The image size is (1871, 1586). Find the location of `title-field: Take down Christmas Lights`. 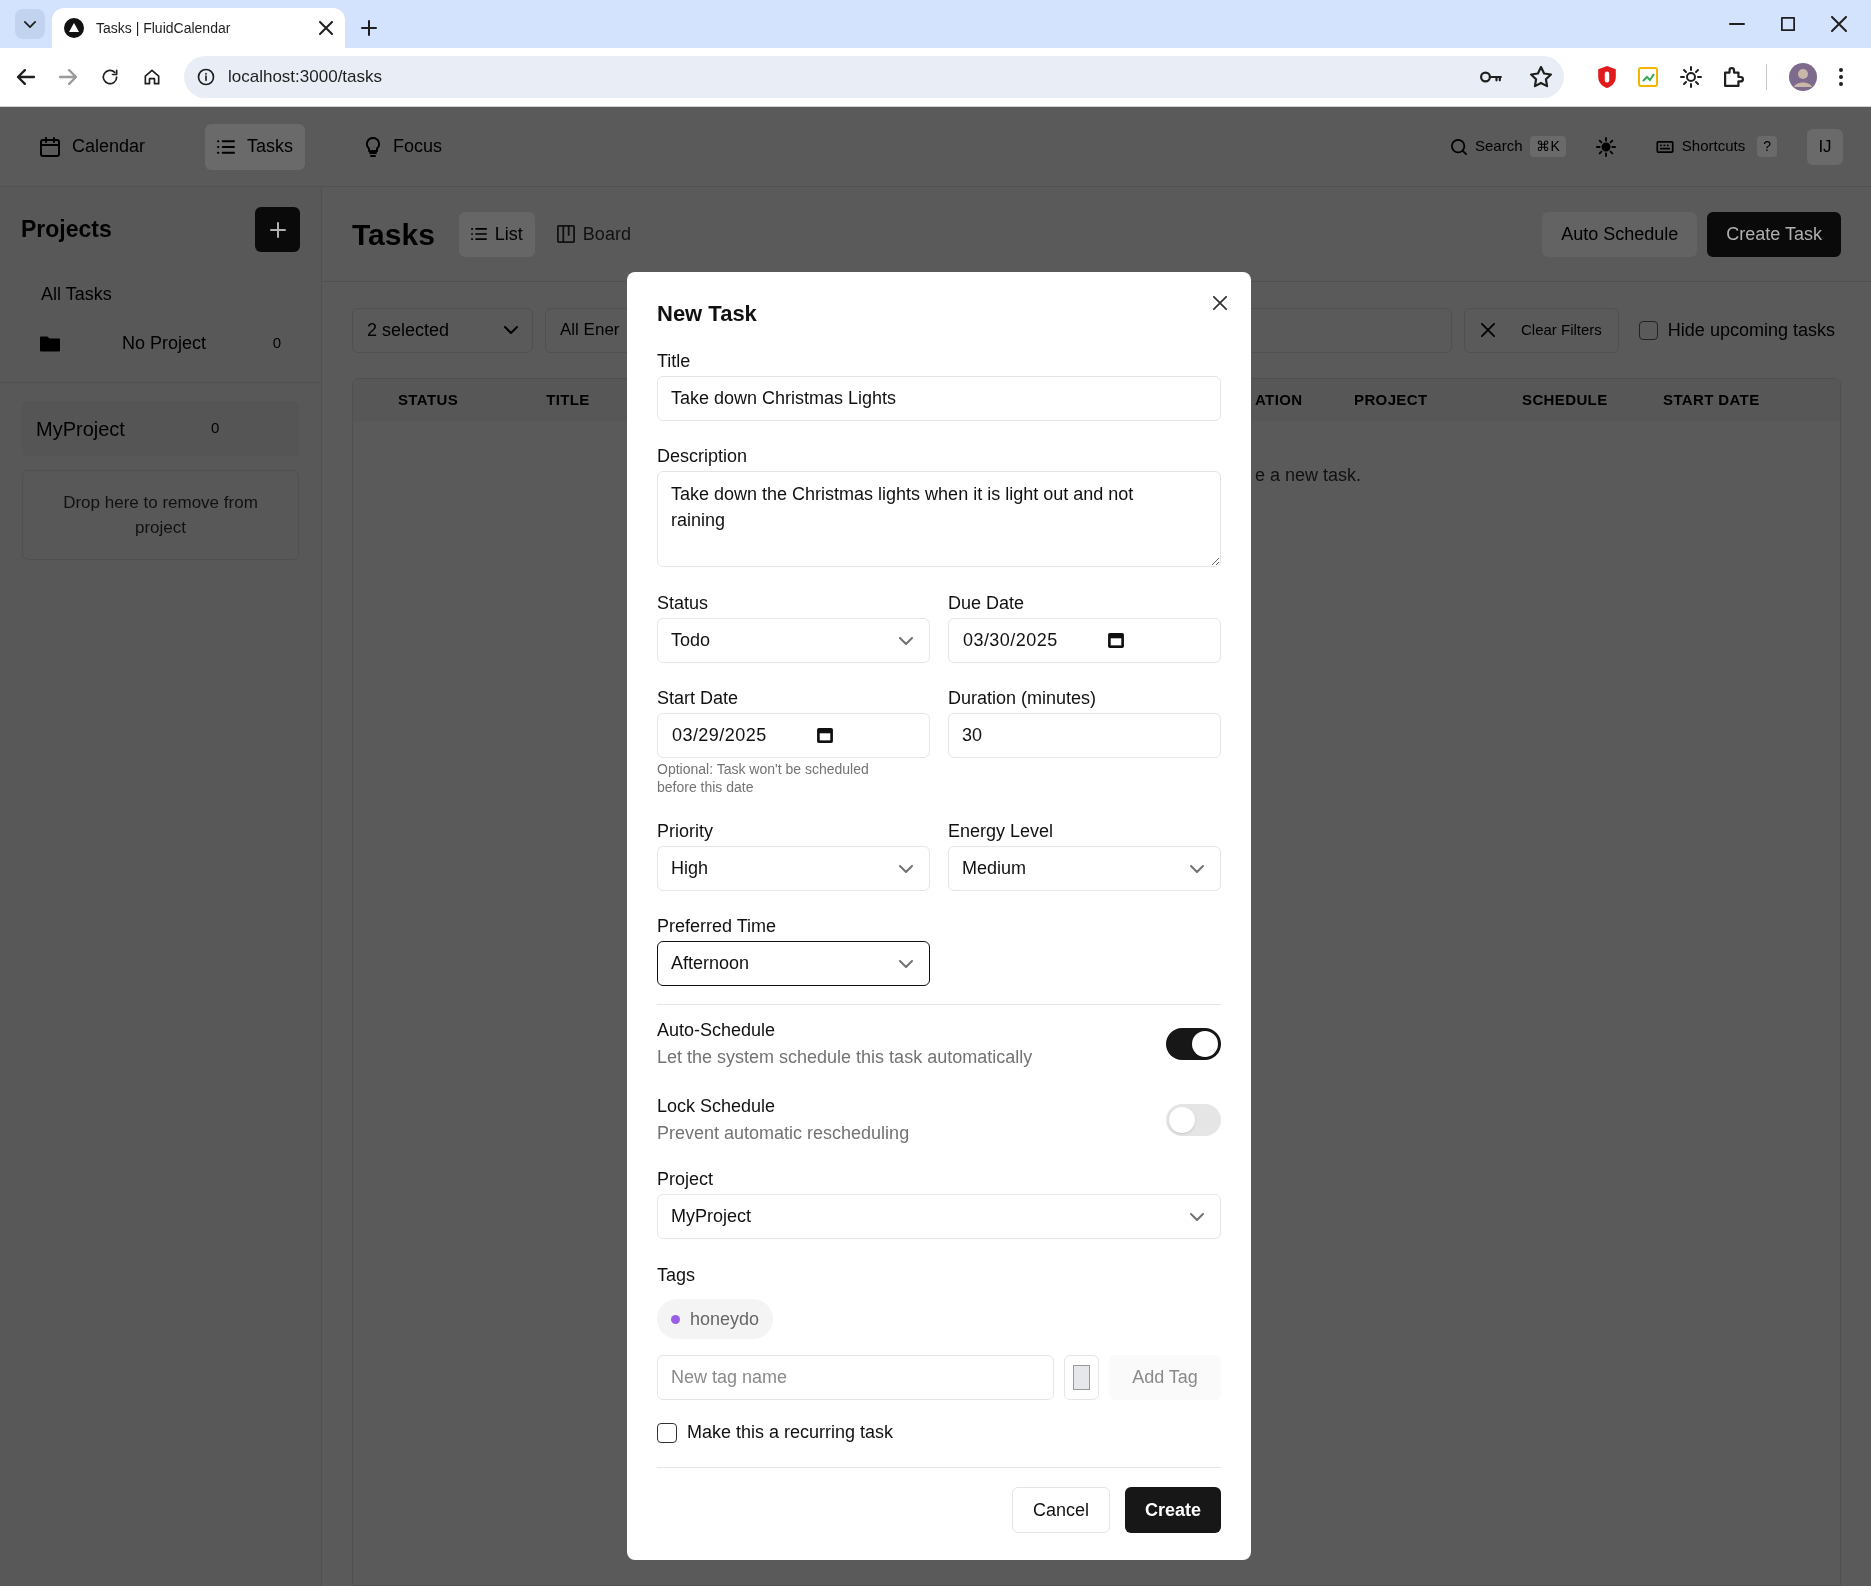

title-field: Take down Christmas Lights is located at coordinates (939, 398).